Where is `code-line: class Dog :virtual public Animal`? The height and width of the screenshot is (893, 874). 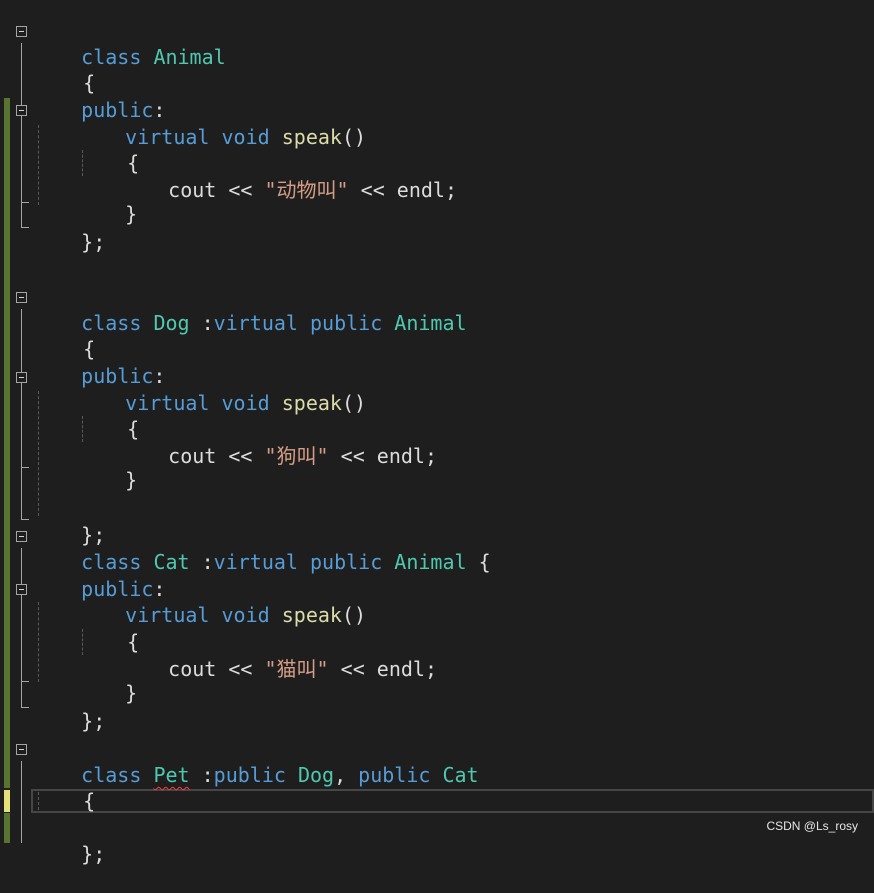 code-line: class Dog :virtual public Animal is located at coordinates (249, 309).